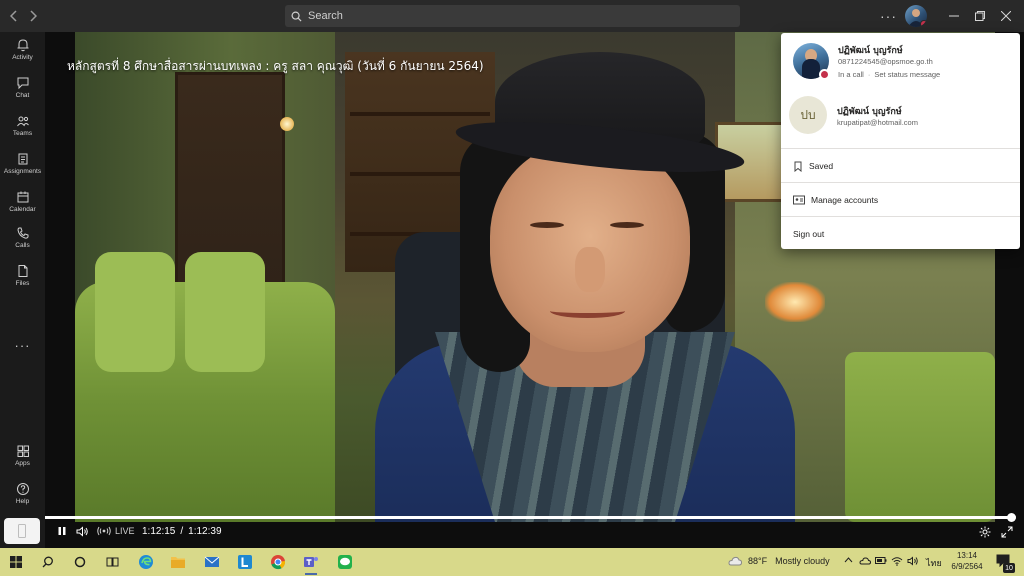 Image resolution: width=1024 pixels, height=576 pixels. Describe the element at coordinates (900, 234) in the screenshot. I see `sign-out-menu-item: Sign out` at that location.